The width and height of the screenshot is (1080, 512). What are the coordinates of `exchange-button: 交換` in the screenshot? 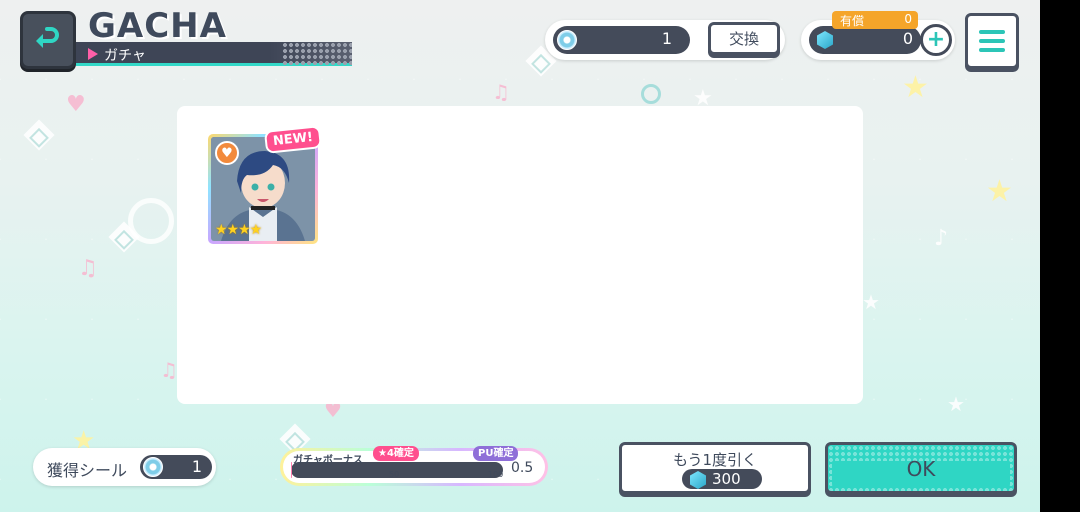 It's located at (744, 38).